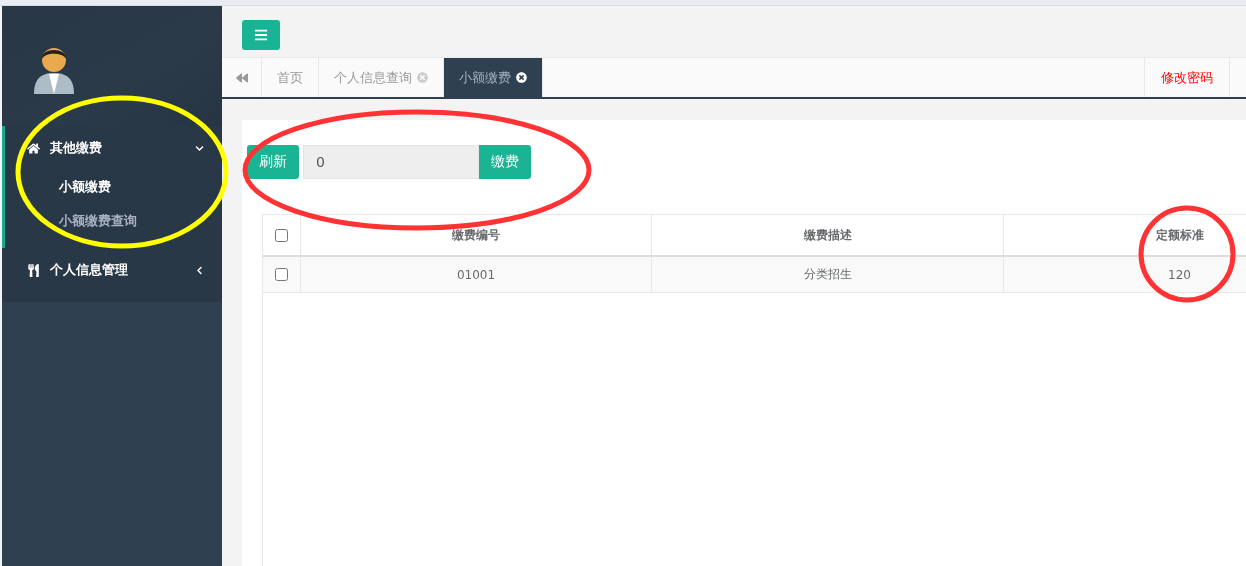 The height and width of the screenshot is (566, 1246). What do you see at coordinates (391, 162) in the screenshot?
I see `amount-field: 0` at bounding box center [391, 162].